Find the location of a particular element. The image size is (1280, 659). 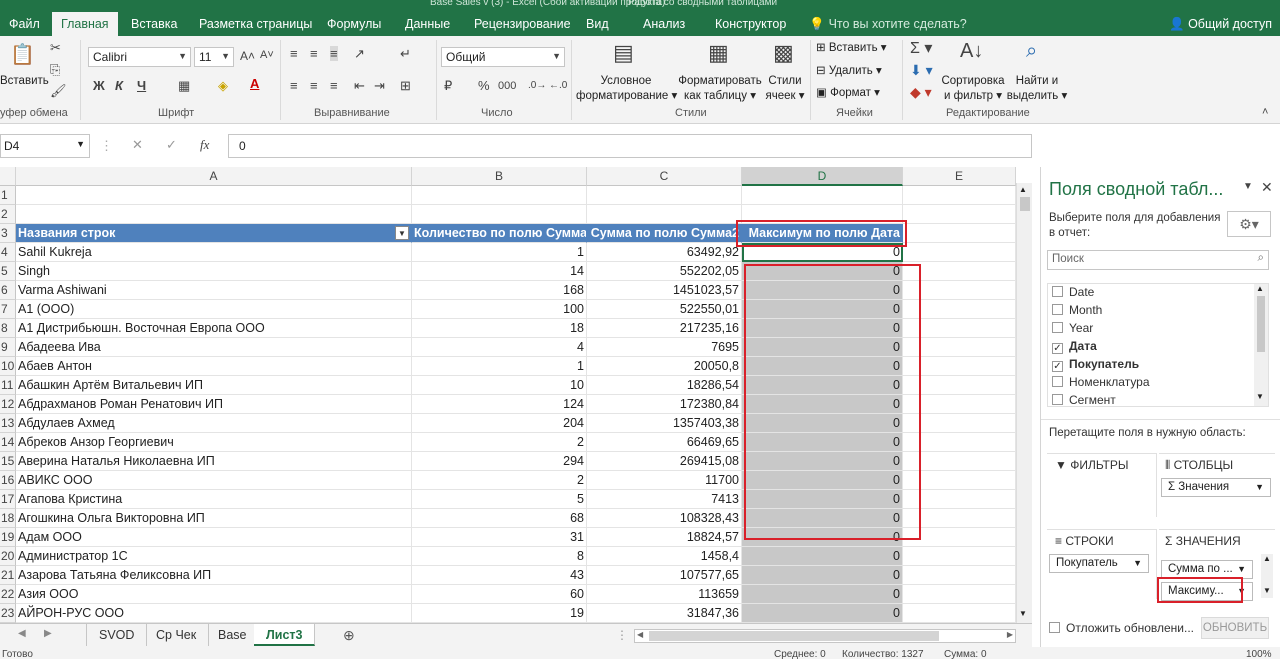

vertical-scrollbar: ▲ ▼ is located at coordinates (1024, 403).